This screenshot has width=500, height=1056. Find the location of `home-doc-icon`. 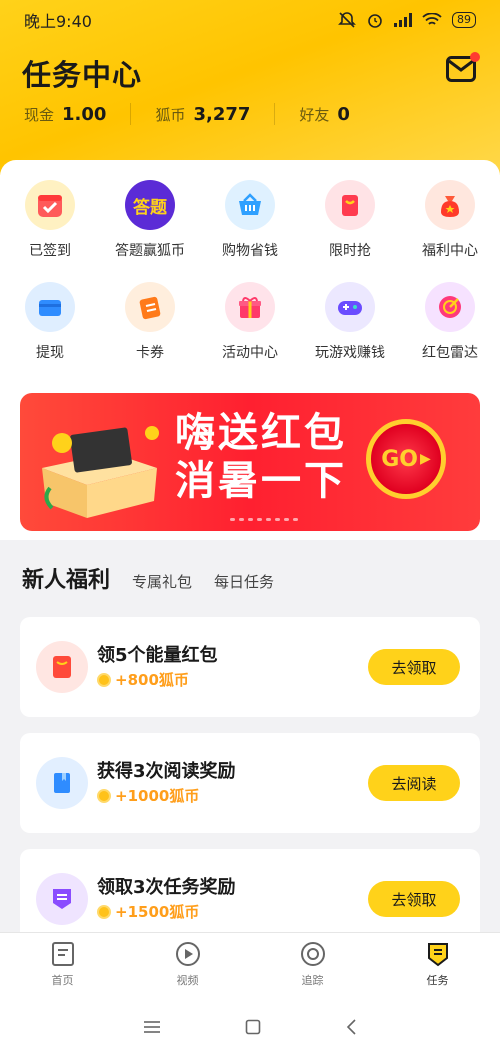

home-doc-icon is located at coordinates (62, 954).